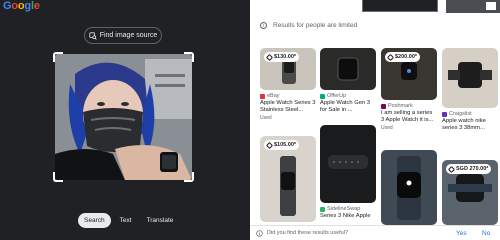 This screenshot has height=240, width=500. What do you see at coordinates (460, 114) in the screenshot?
I see `source-name: Craigslist` at bounding box center [460, 114].